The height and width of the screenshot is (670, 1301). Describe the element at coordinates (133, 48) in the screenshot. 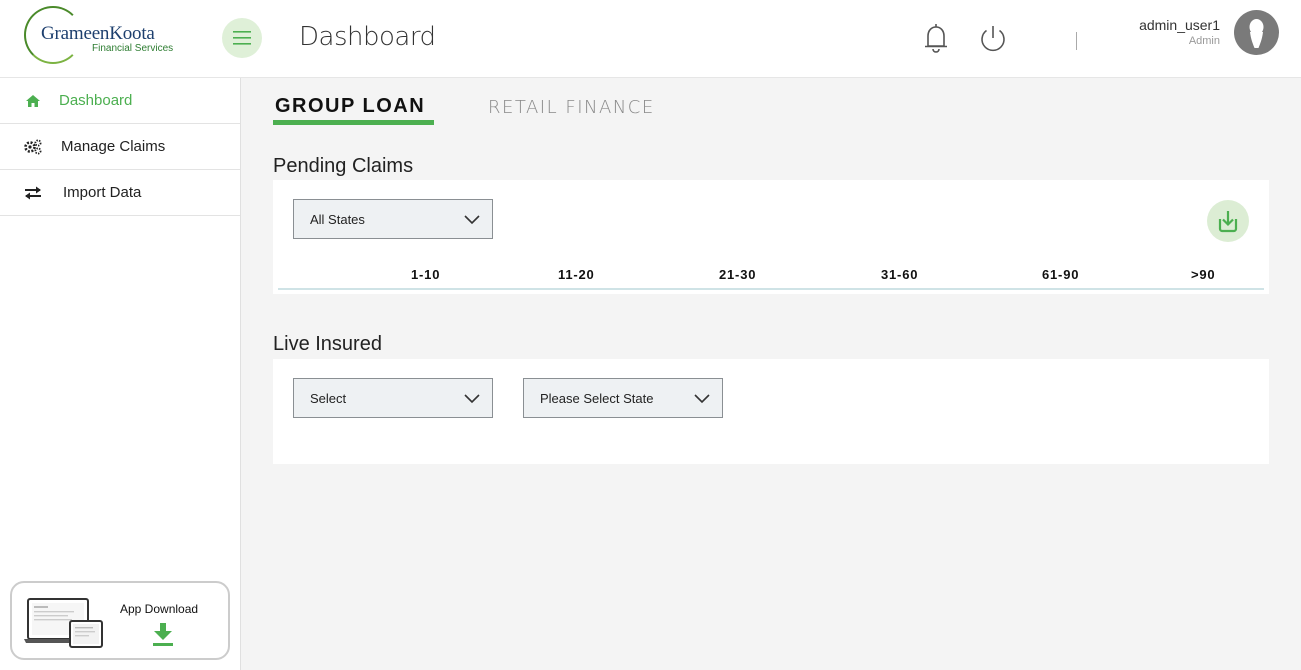

I see `logo-subtitle: Financial Services` at that location.